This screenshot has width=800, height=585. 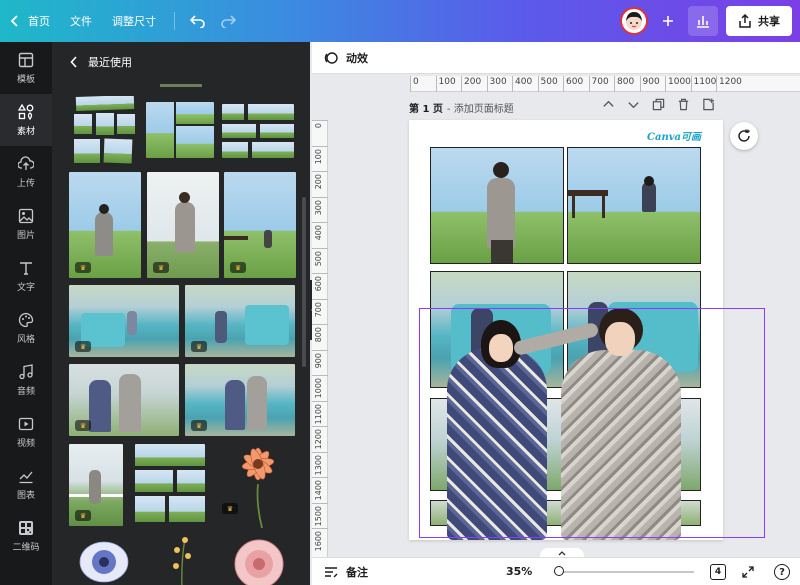 What do you see at coordinates (26, 68) in the screenshot?
I see `rail-item-templates: 模板` at bounding box center [26, 68].